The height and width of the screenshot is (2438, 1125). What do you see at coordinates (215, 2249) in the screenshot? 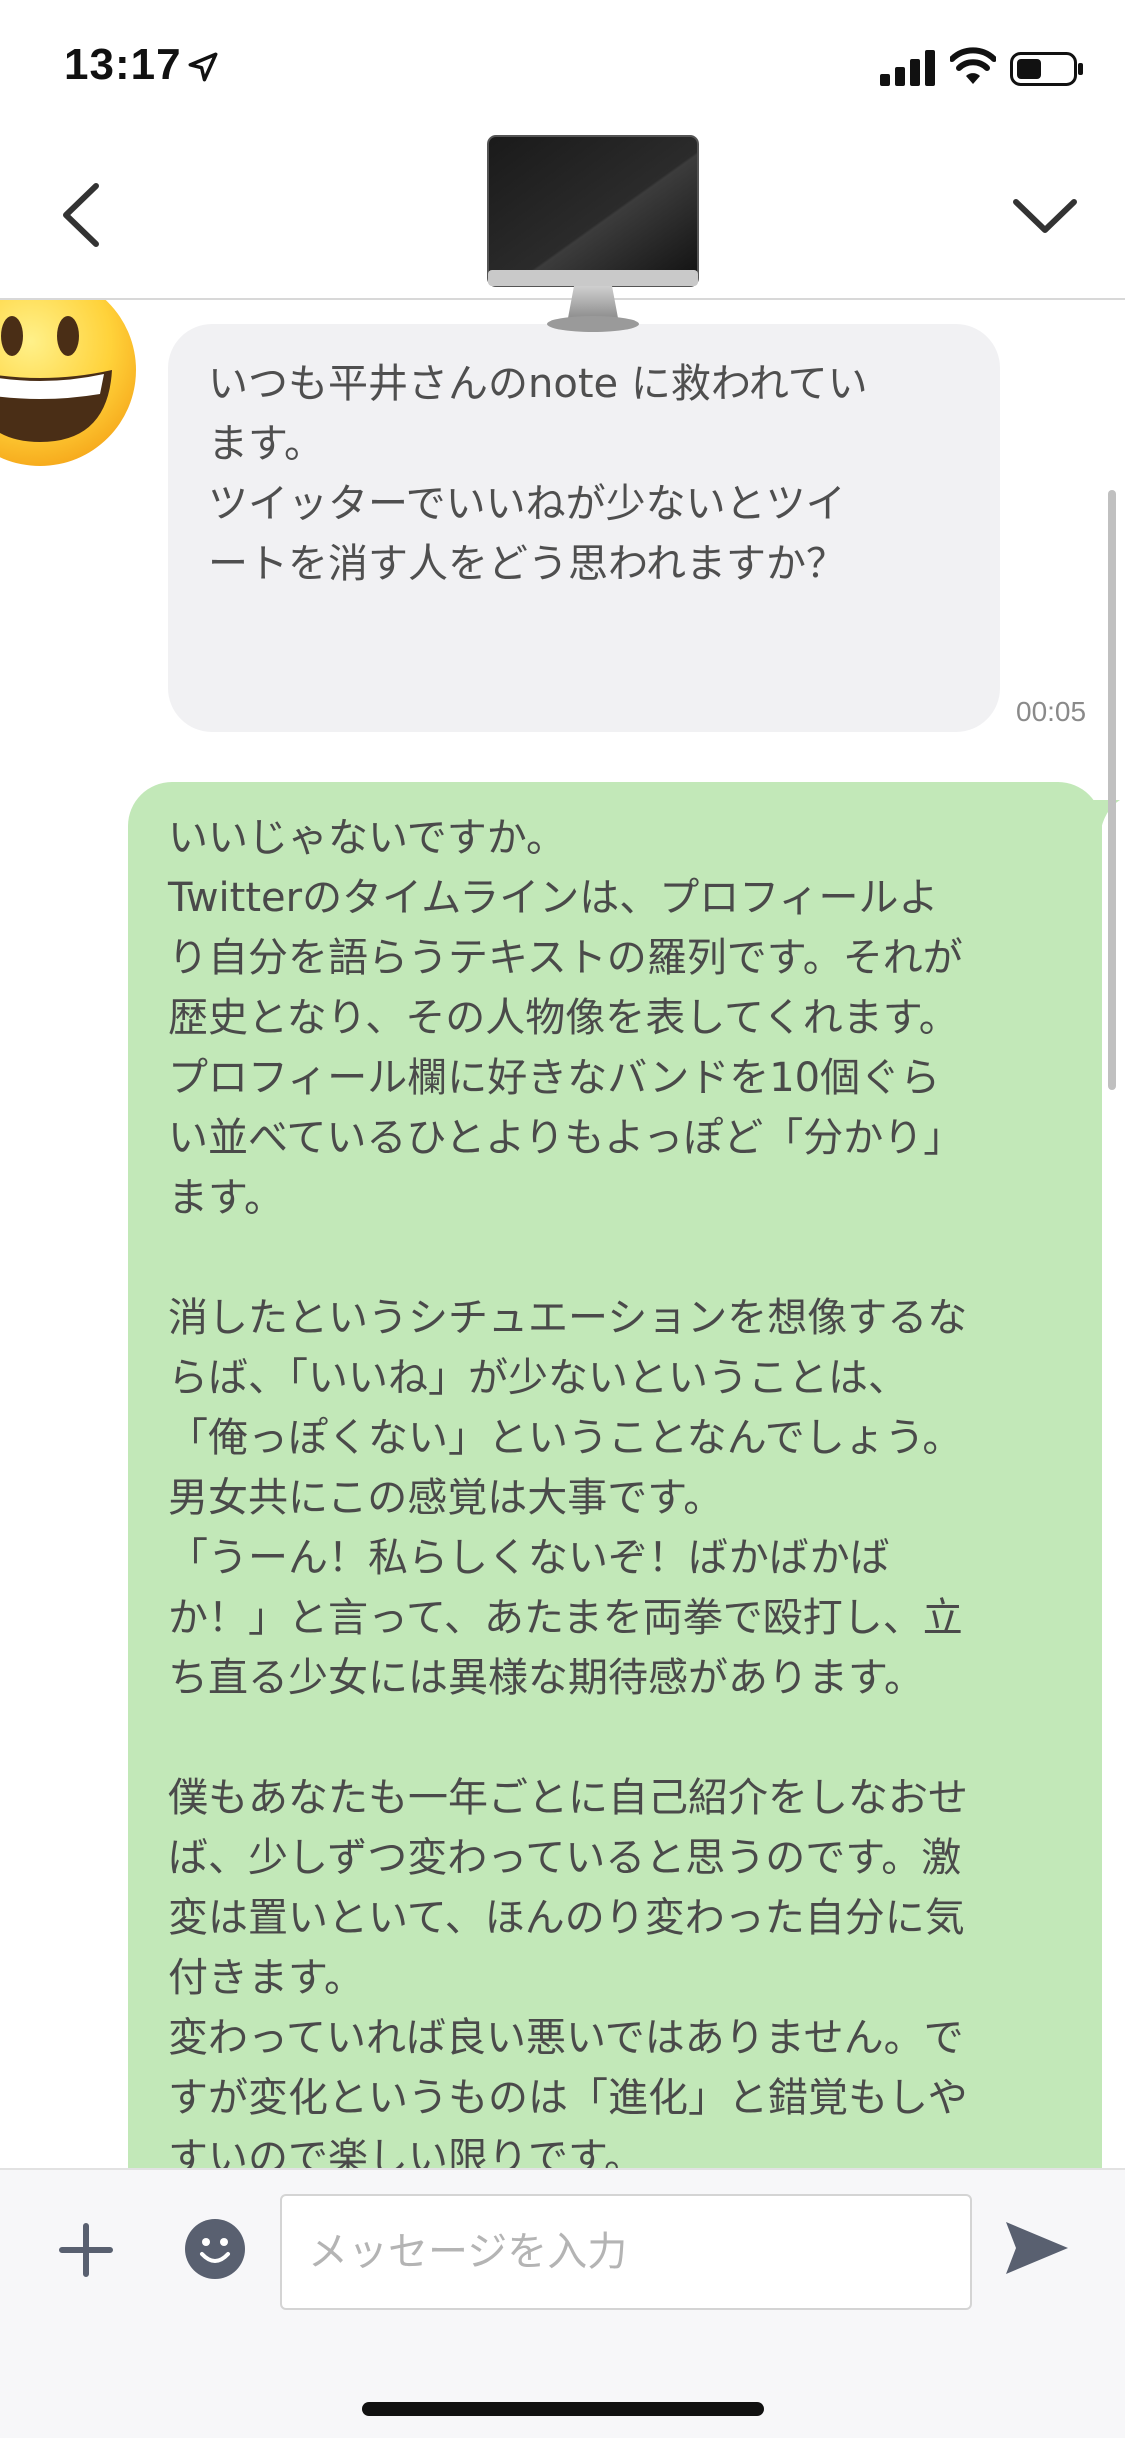
I see `smiley-face-icon` at bounding box center [215, 2249].